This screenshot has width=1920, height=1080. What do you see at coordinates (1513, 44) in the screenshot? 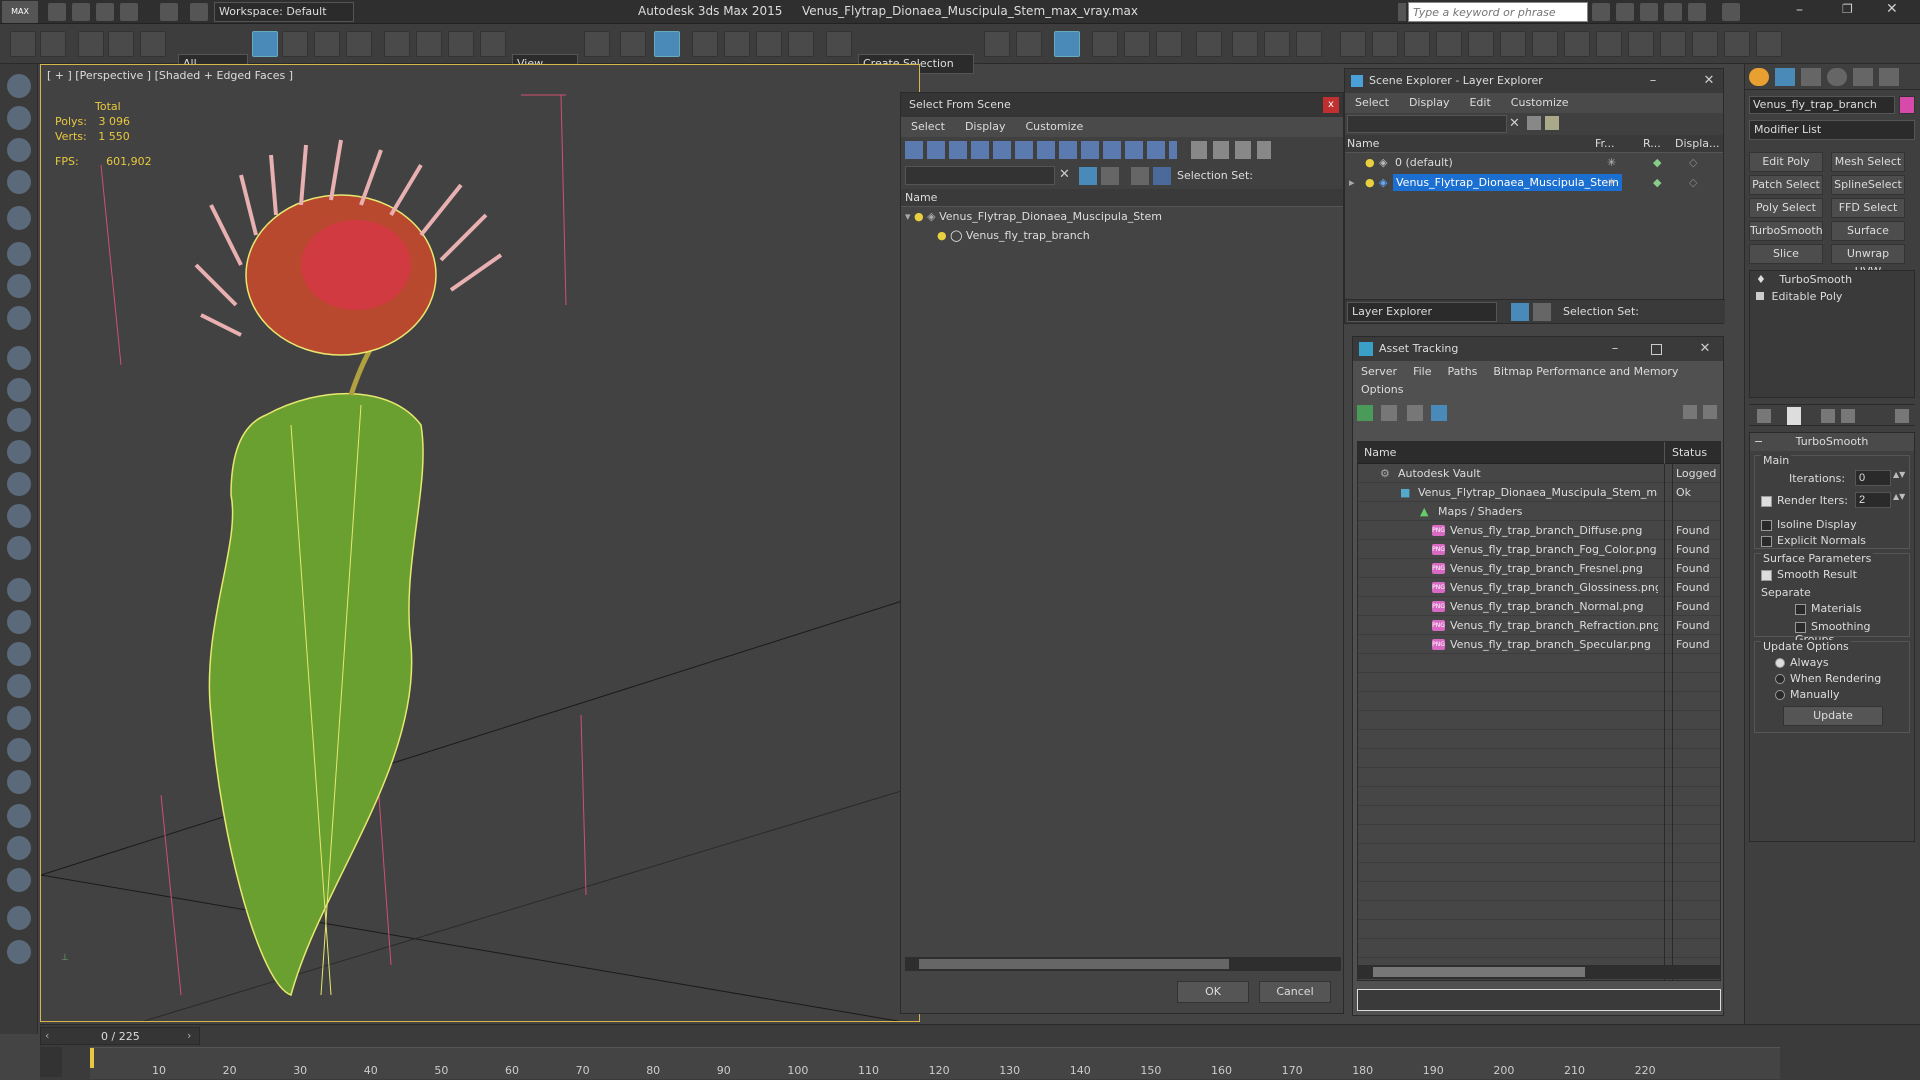
I see `vray-ies-icon` at bounding box center [1513, 44].